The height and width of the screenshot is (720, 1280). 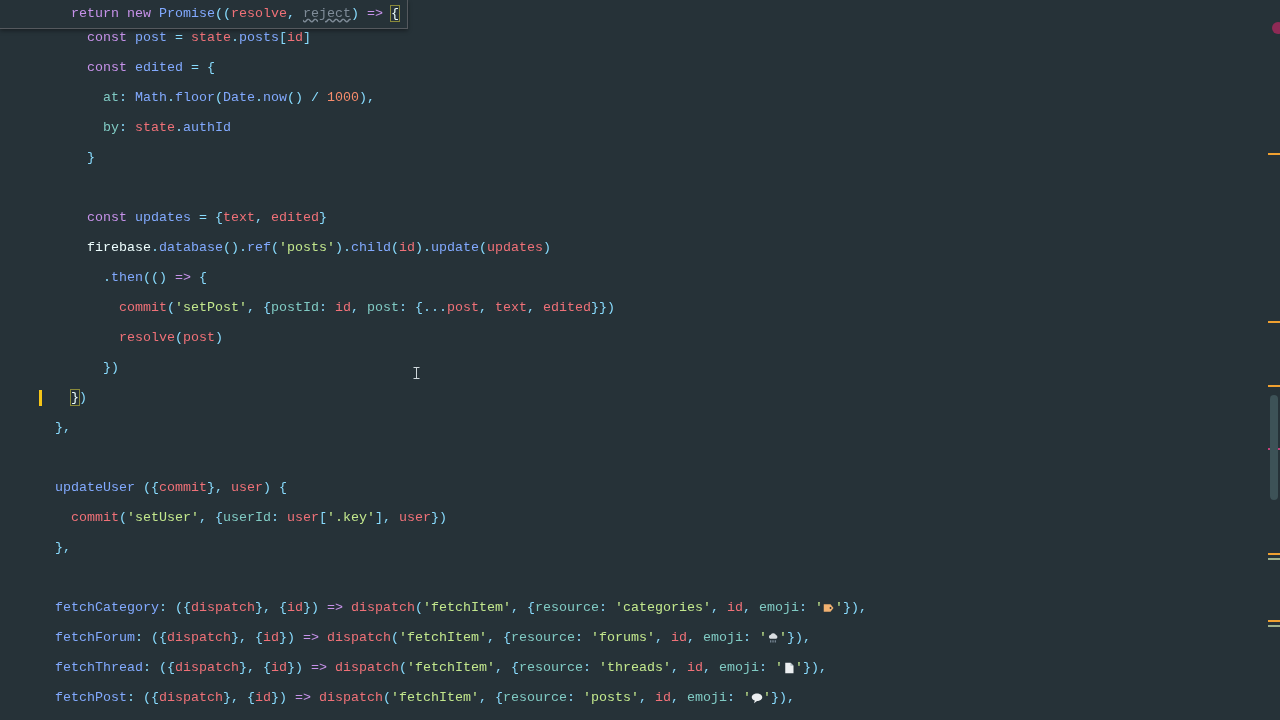 I want to click on sticky-scroll-header: return new Promise((resolve, reject) => {, so click(x=204, y=14).